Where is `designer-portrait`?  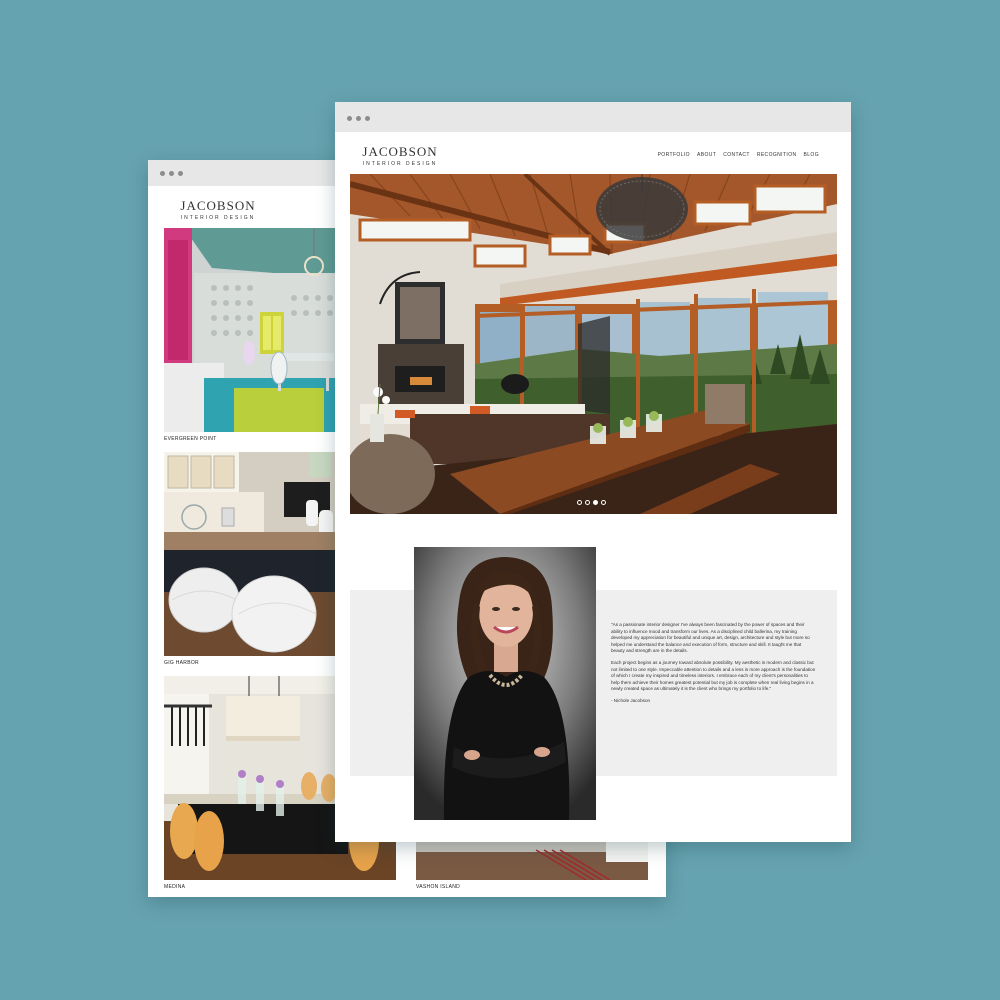
designer-portrait is located at coordinates (505, 683).